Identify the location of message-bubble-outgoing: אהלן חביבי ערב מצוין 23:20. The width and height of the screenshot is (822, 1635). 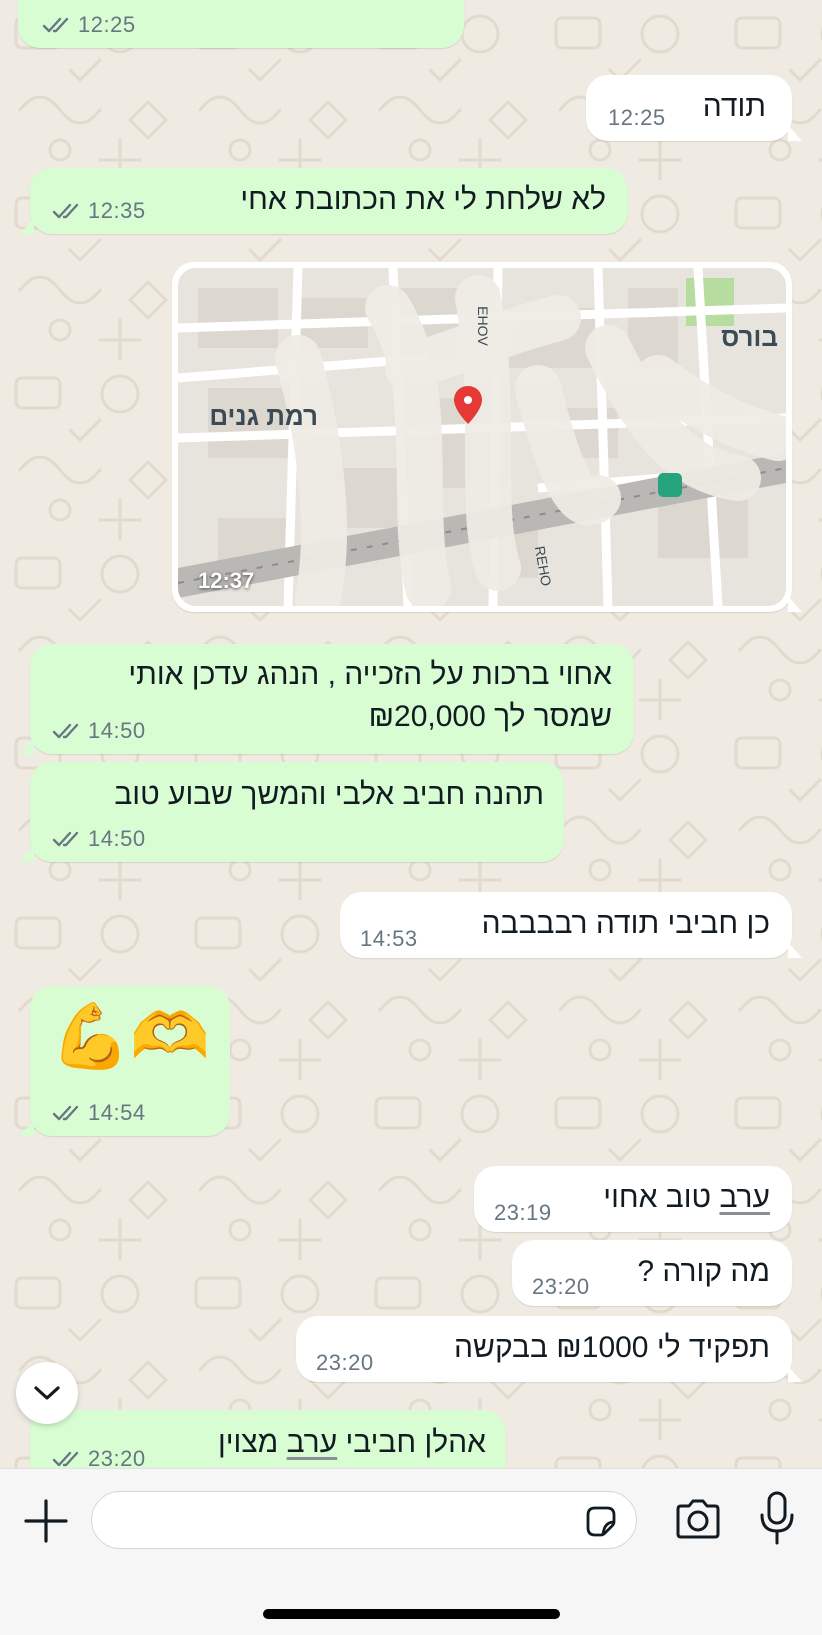
(268, 1439).